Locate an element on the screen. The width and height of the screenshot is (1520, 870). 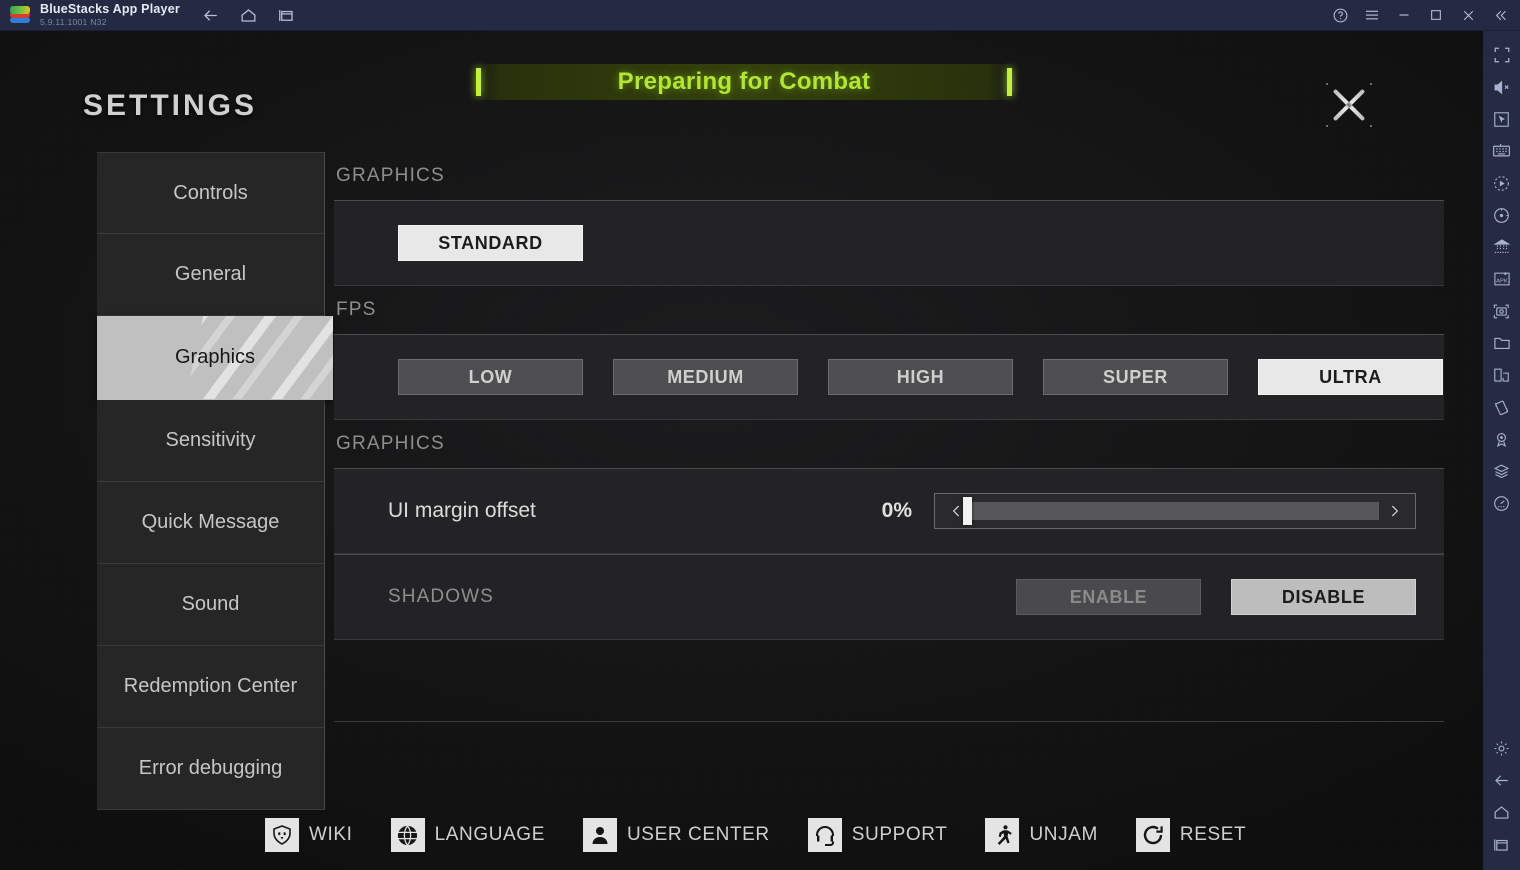
nav-label: Controls is located at coordinates (210, 192).